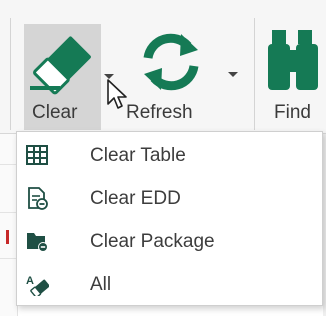  I want to click on menu-item-clear-package: Clear Package, so click(169, 241).